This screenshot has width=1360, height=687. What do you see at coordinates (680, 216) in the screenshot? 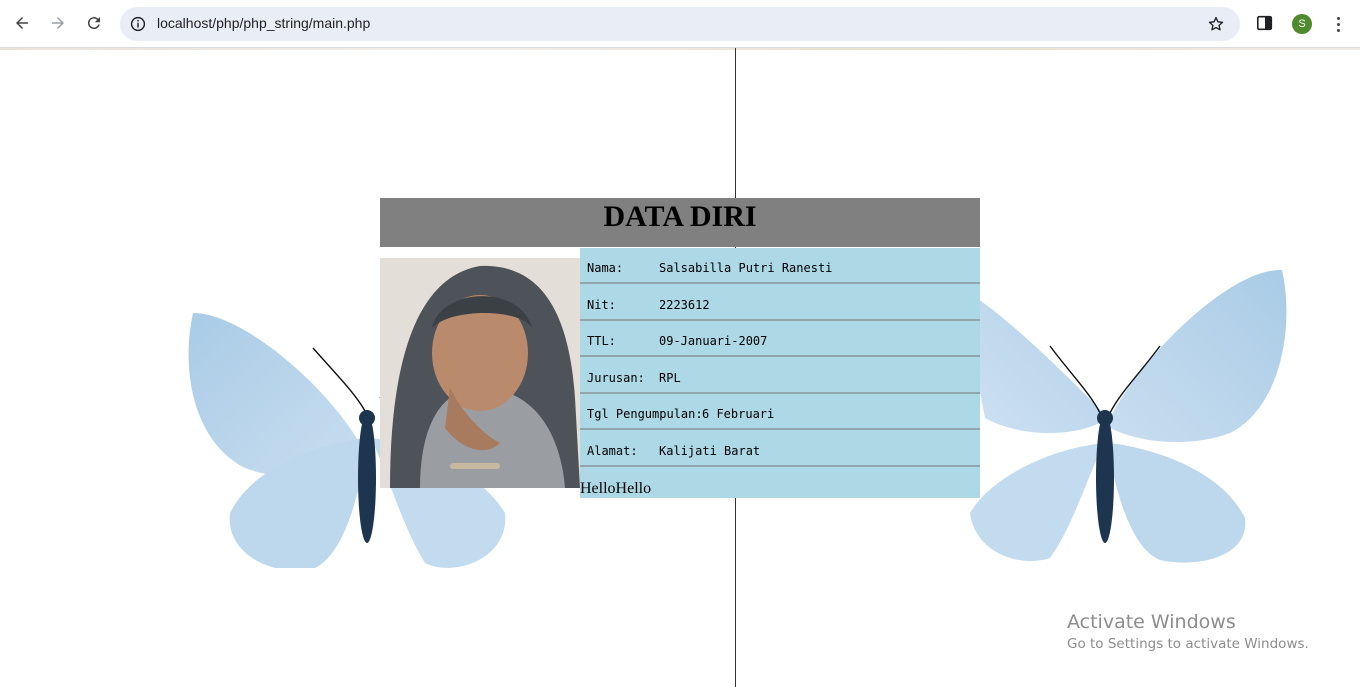
I see `page-title: DATA DIRI` at bounding box center [680, 216].